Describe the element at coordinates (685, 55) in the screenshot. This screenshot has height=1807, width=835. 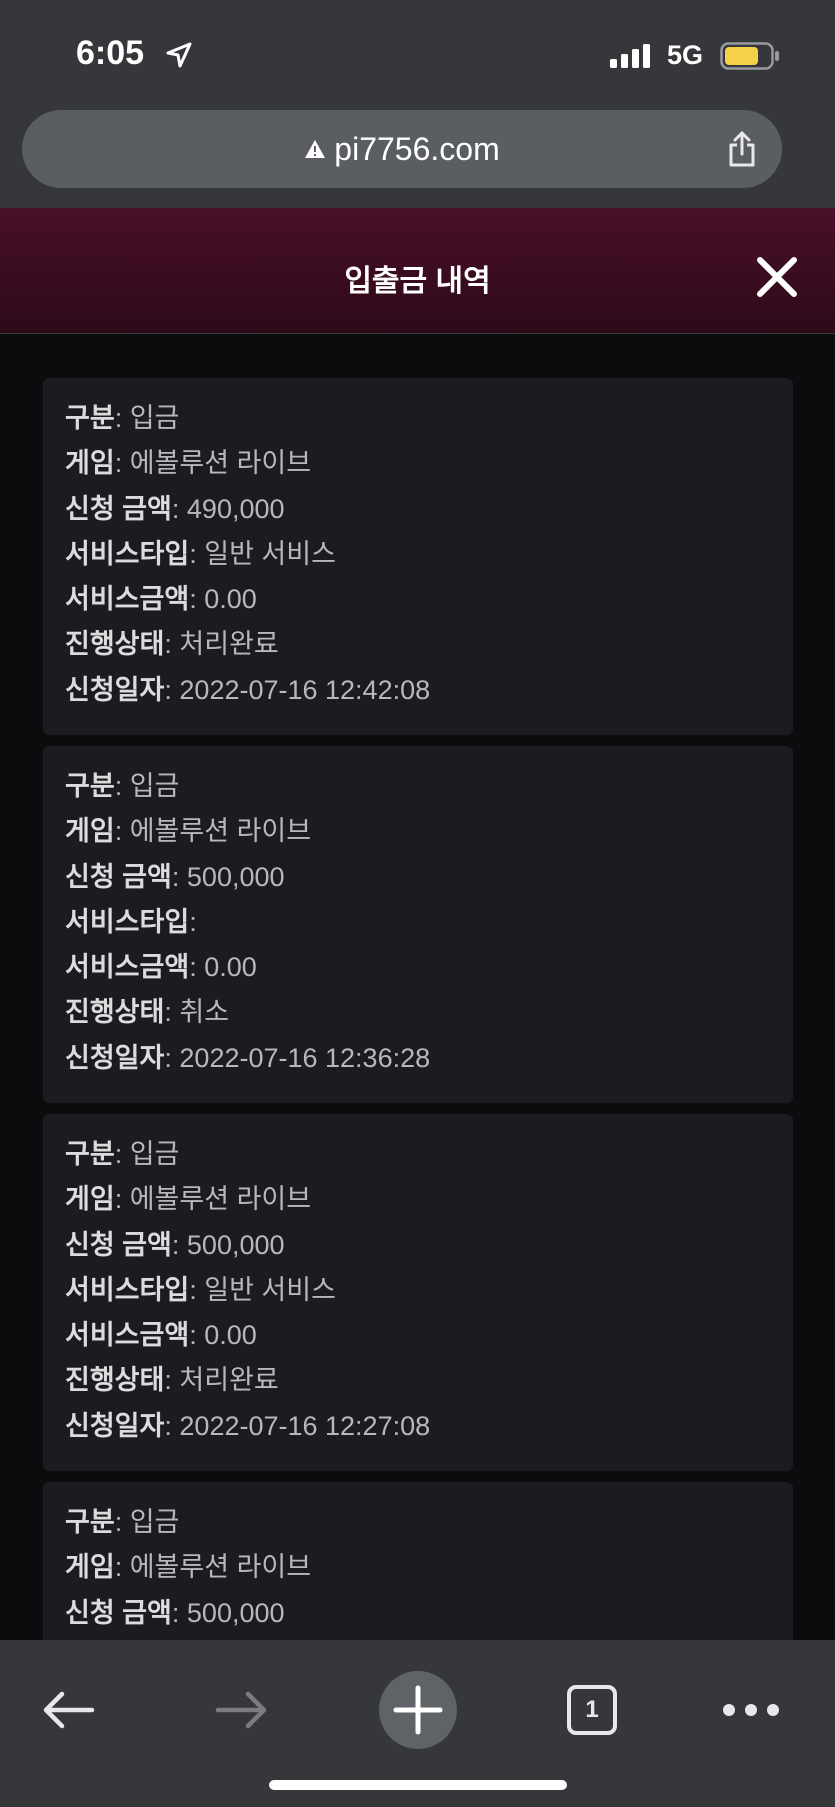
I see `network-label: 5G` at that location.